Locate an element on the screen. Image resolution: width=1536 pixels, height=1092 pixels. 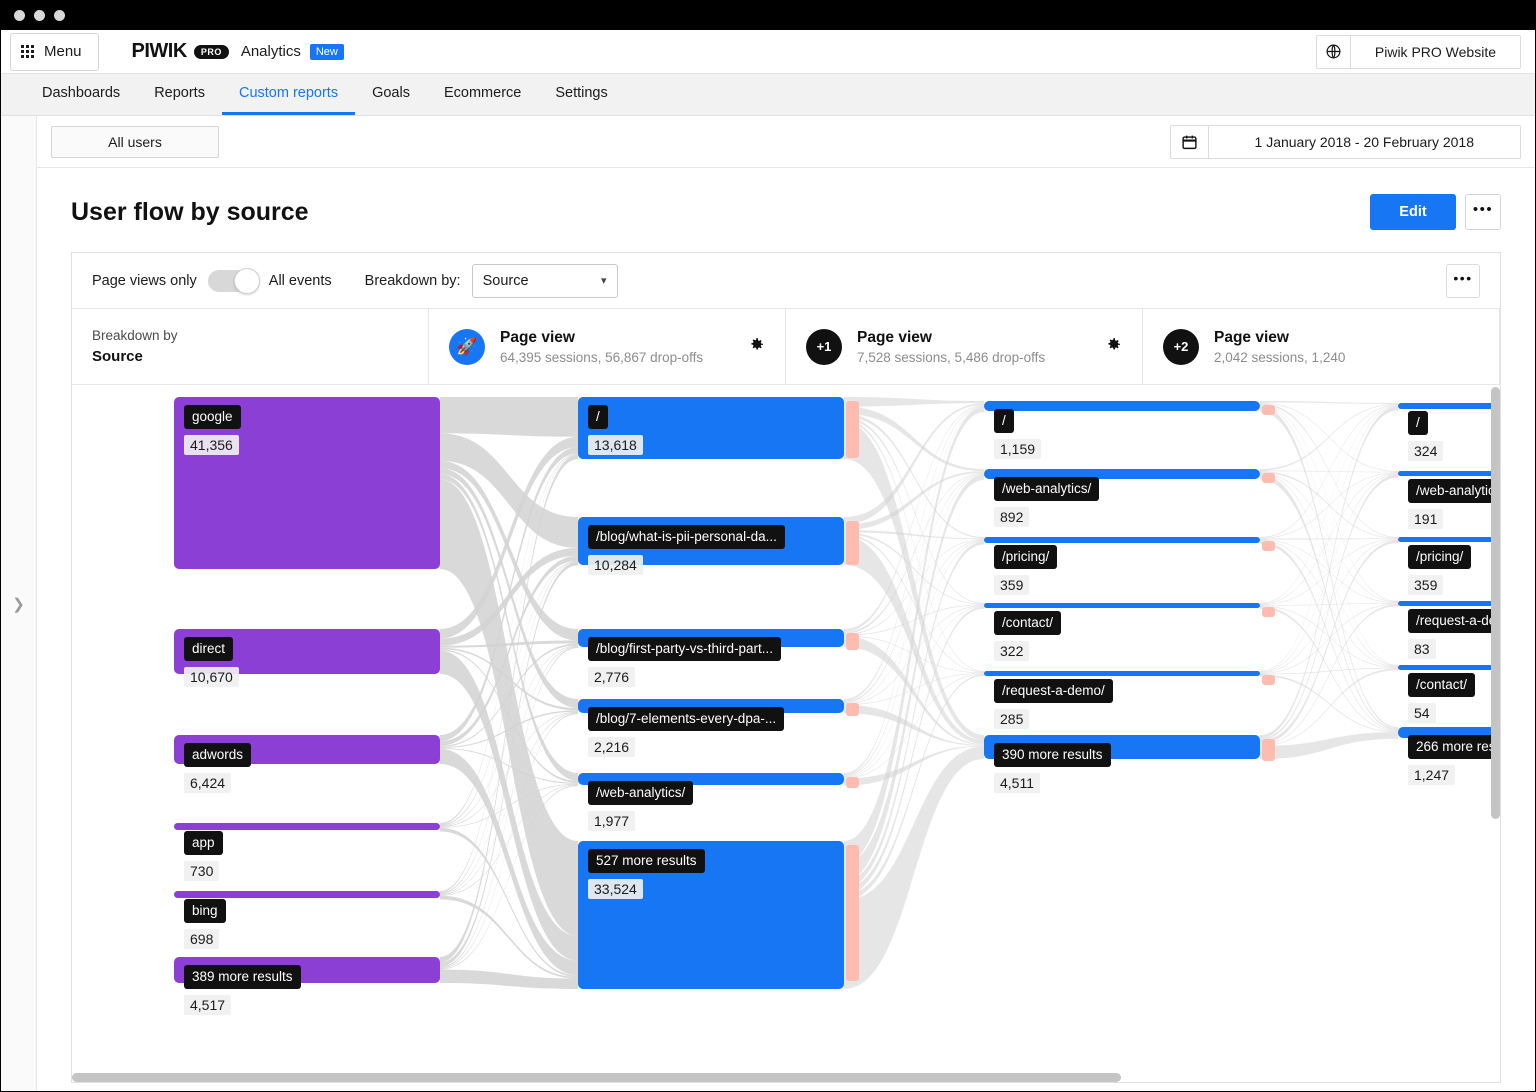
flow-node-value: 324 is located at coordinates (1426, 451).